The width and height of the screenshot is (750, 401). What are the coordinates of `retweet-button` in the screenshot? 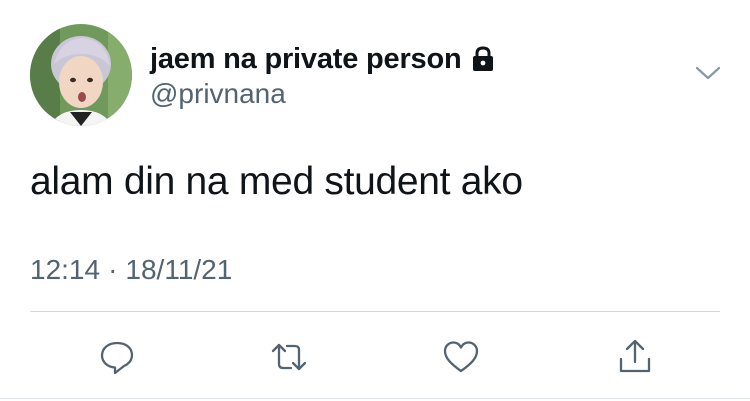 It's located at (289, 357).